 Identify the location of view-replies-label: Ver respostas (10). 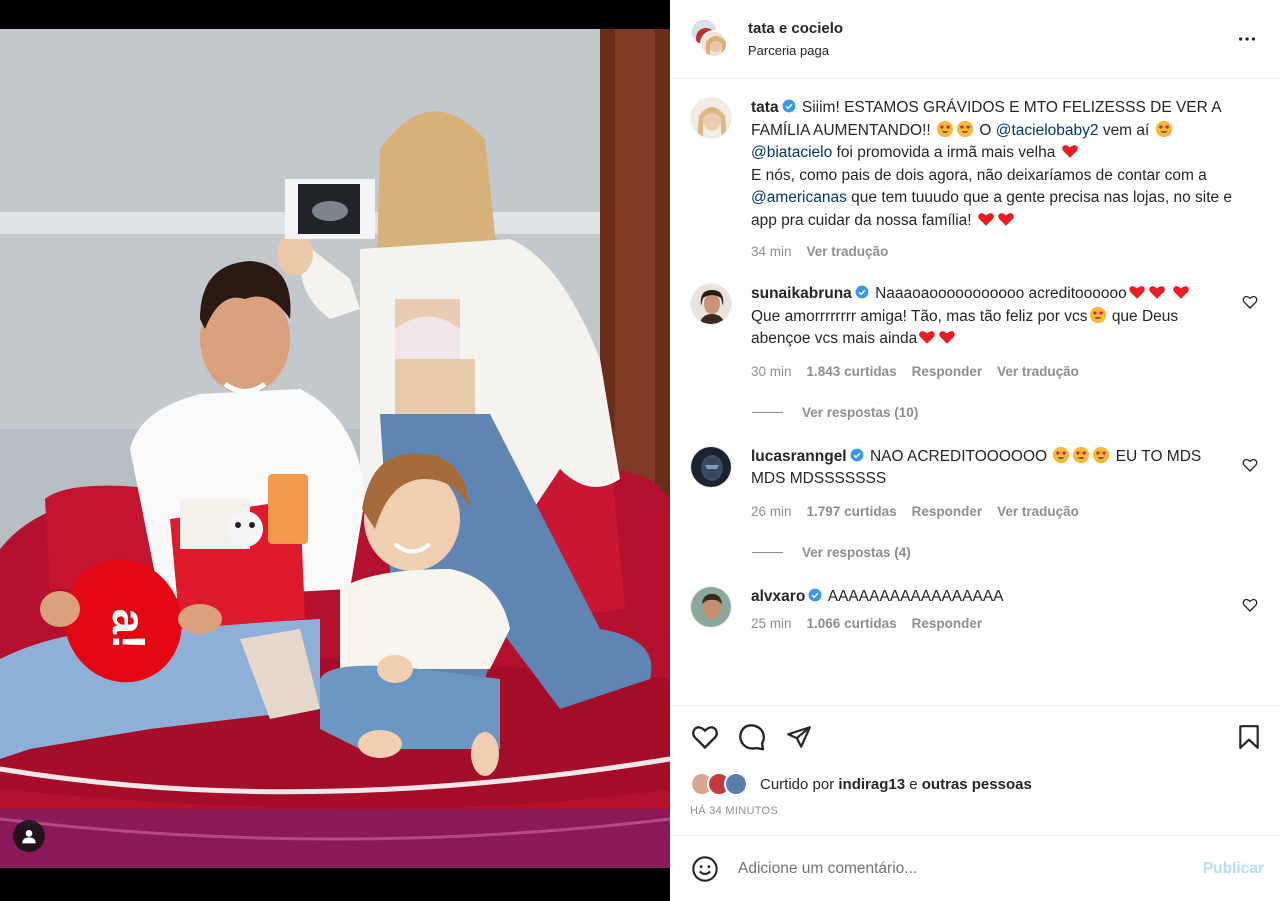
(860, 412).